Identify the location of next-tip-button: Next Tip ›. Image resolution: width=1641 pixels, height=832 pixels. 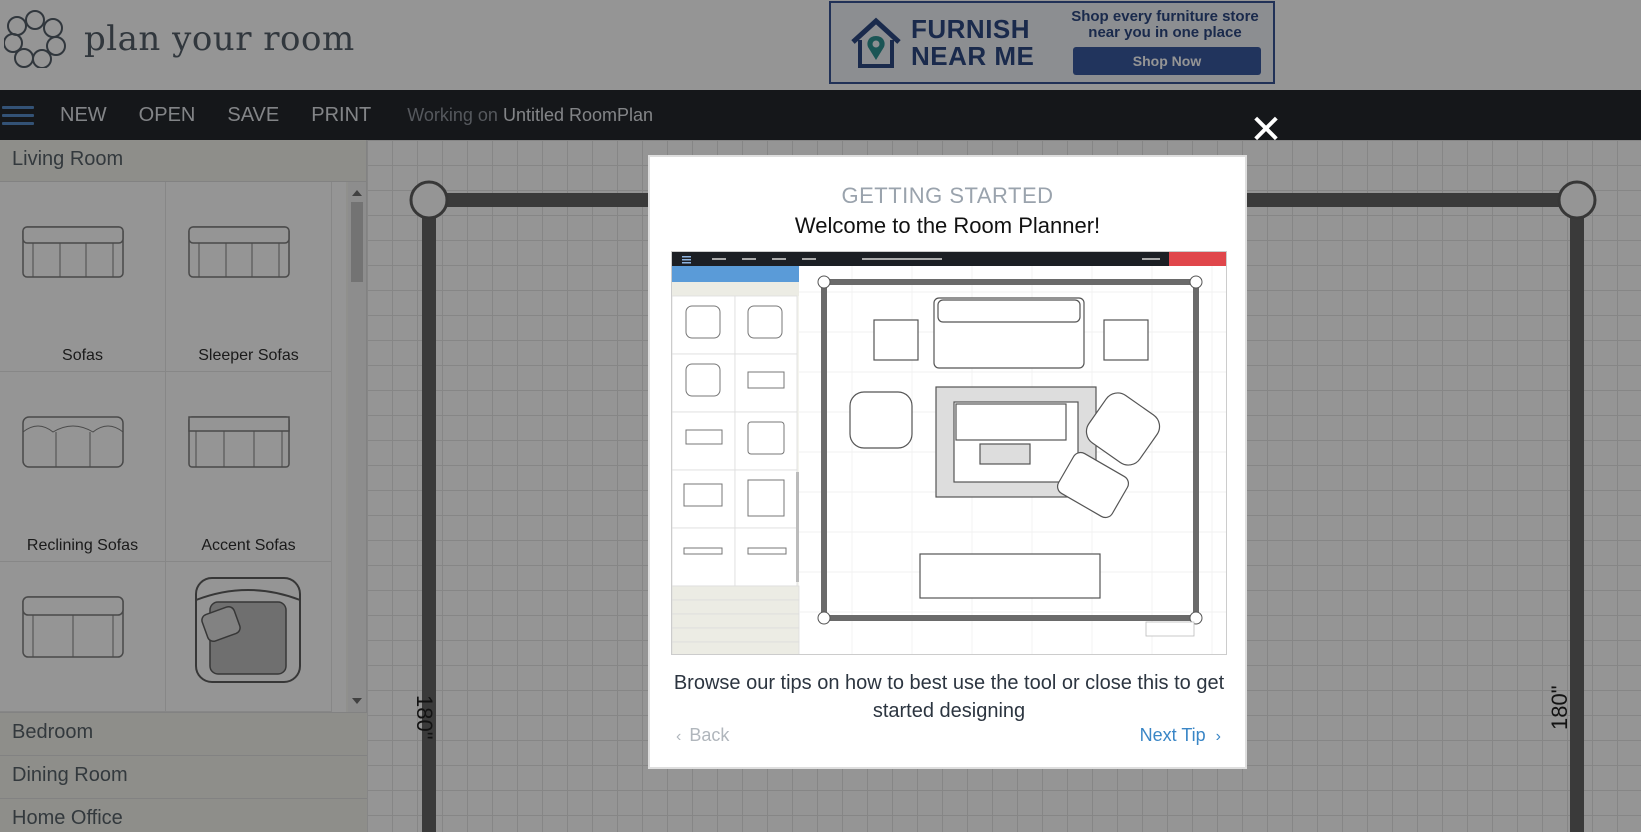
(1180, 735).